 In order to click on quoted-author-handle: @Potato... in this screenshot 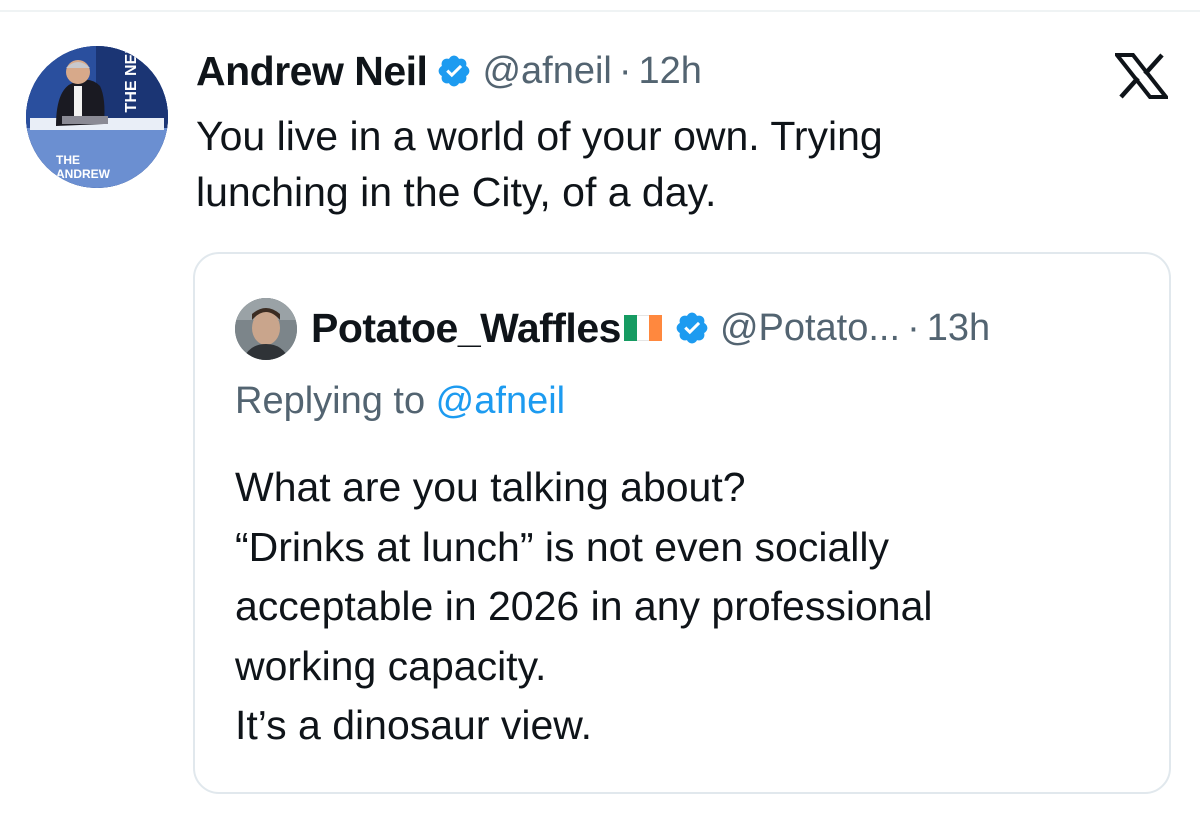, I will do `click(810, 328)`.